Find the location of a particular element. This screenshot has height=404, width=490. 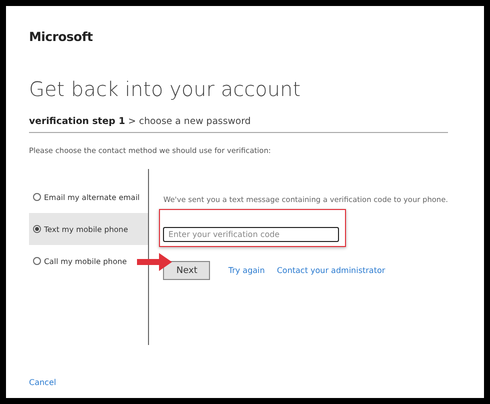

code-field: Enter your verification code is located at coordinates (251, 234).